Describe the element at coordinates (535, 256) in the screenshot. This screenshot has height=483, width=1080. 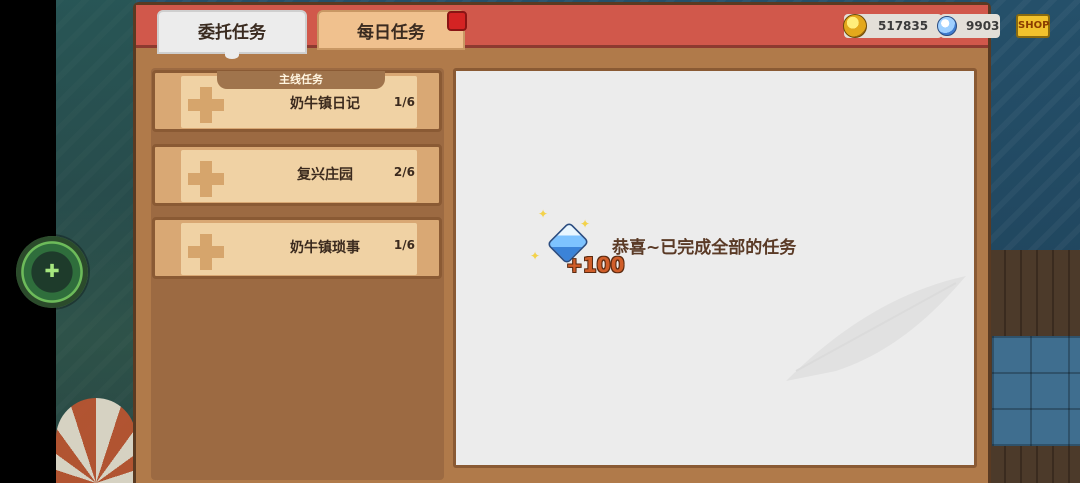
I see `sparkle-icon: ✦` at that location.